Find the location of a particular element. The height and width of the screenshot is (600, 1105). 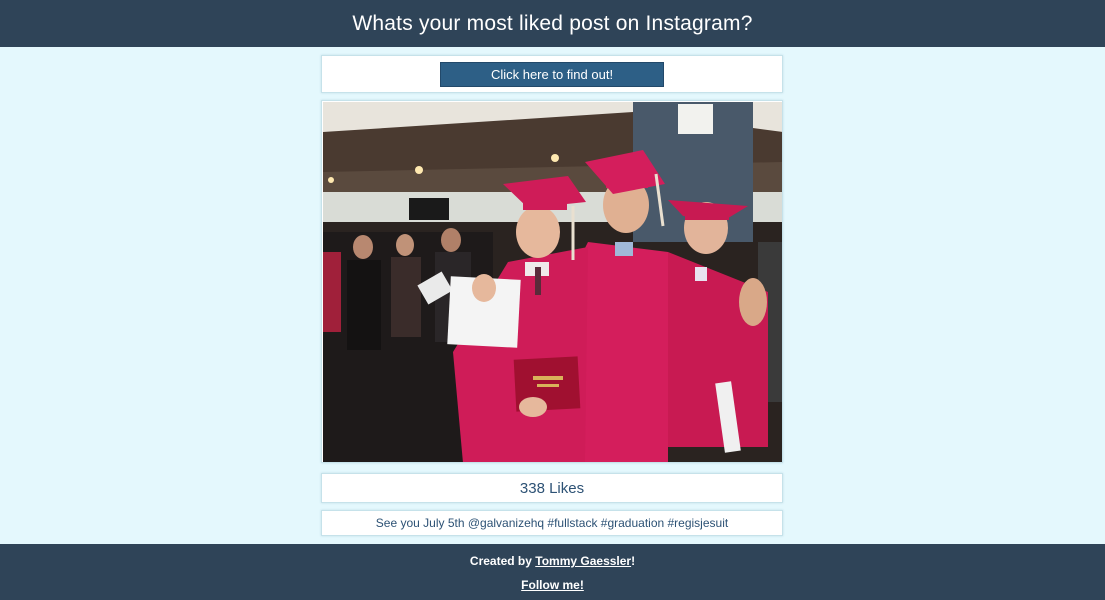

page-footer: Created by Tommy Gaessler! Follow me! is located at coordinates (552, 572).